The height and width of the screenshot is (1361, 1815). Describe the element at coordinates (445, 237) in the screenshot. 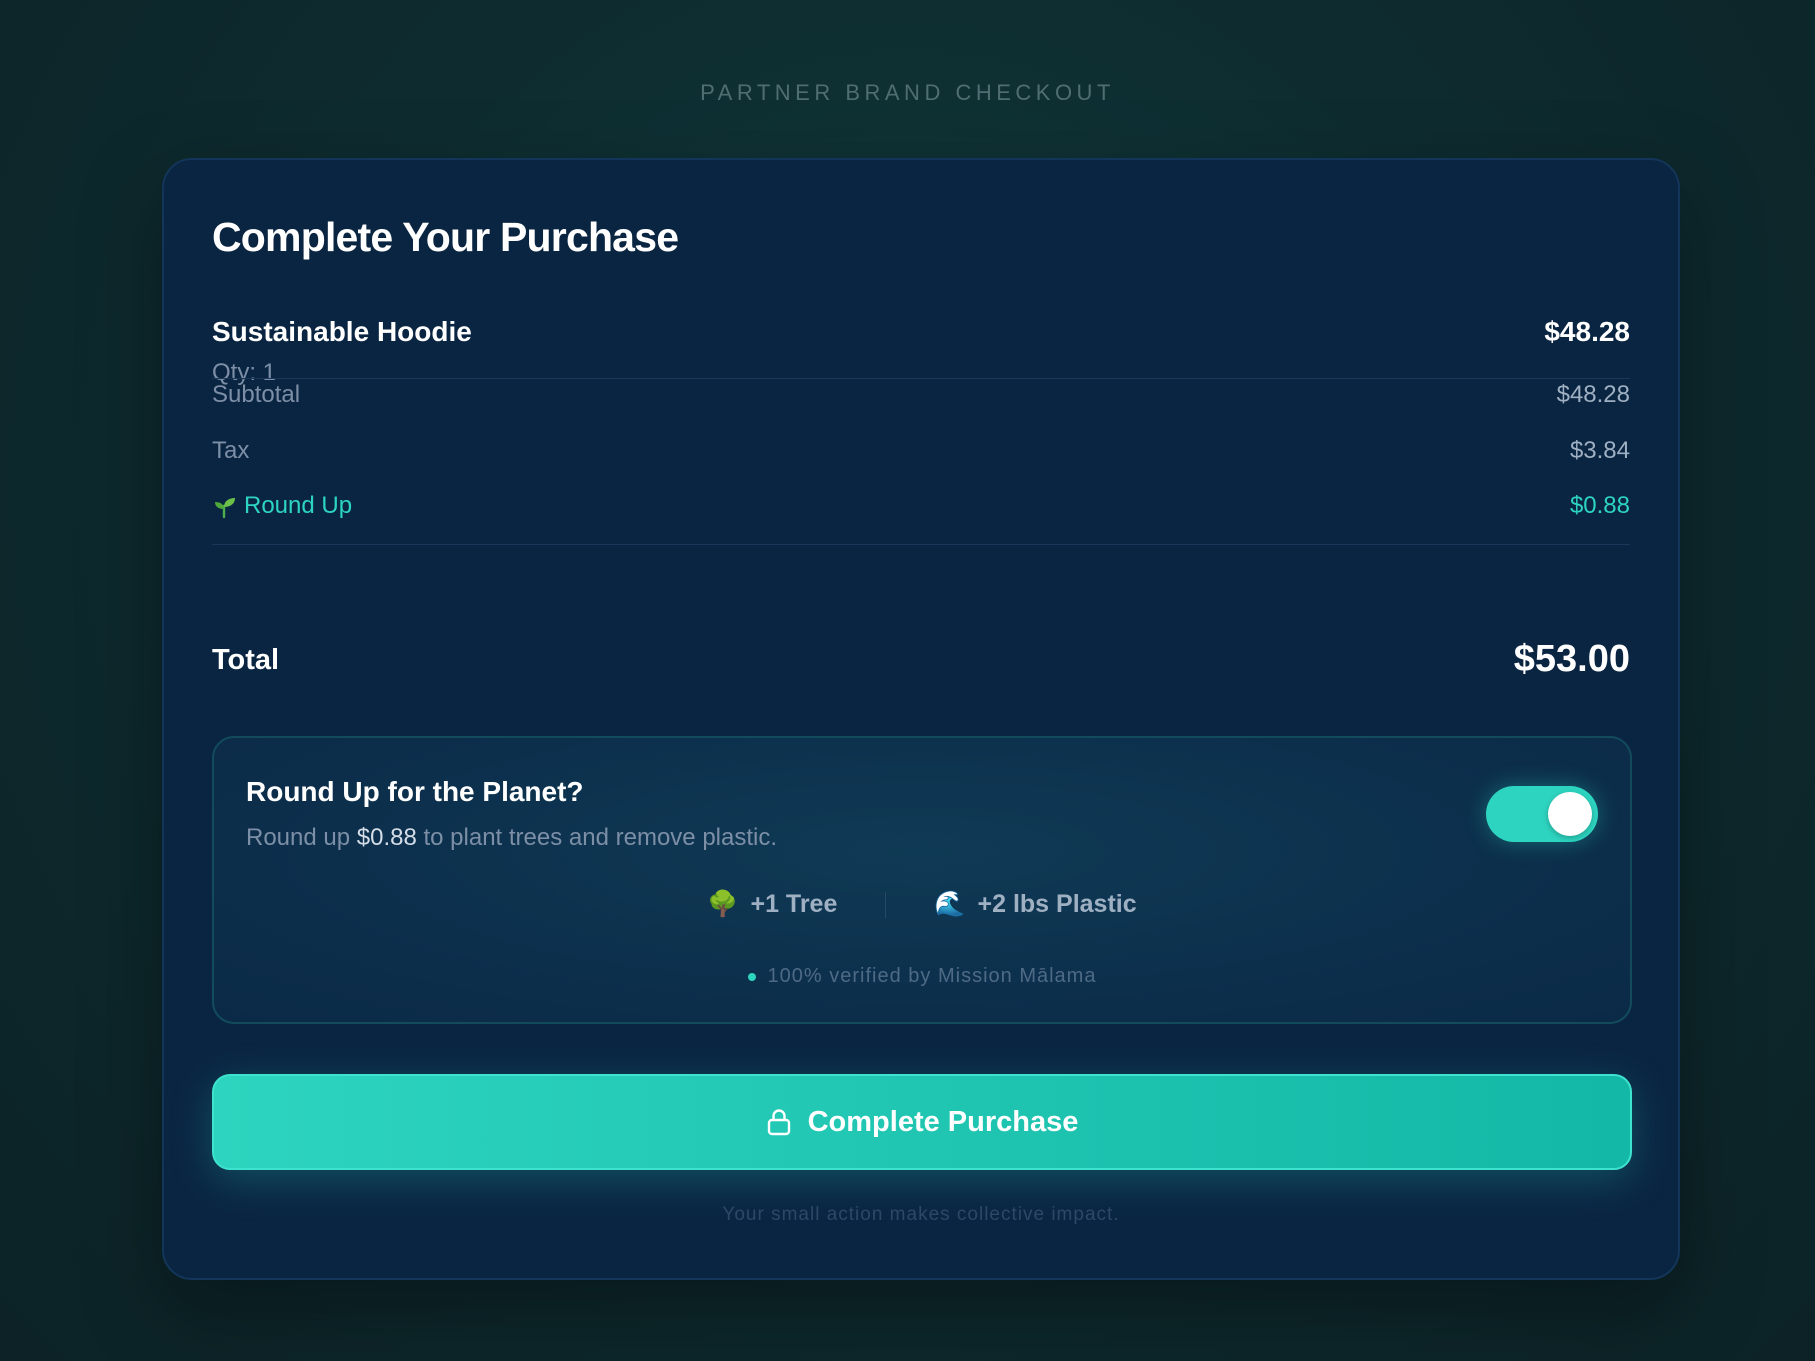

I see `page-title: Complete Your Purchase` at that location.